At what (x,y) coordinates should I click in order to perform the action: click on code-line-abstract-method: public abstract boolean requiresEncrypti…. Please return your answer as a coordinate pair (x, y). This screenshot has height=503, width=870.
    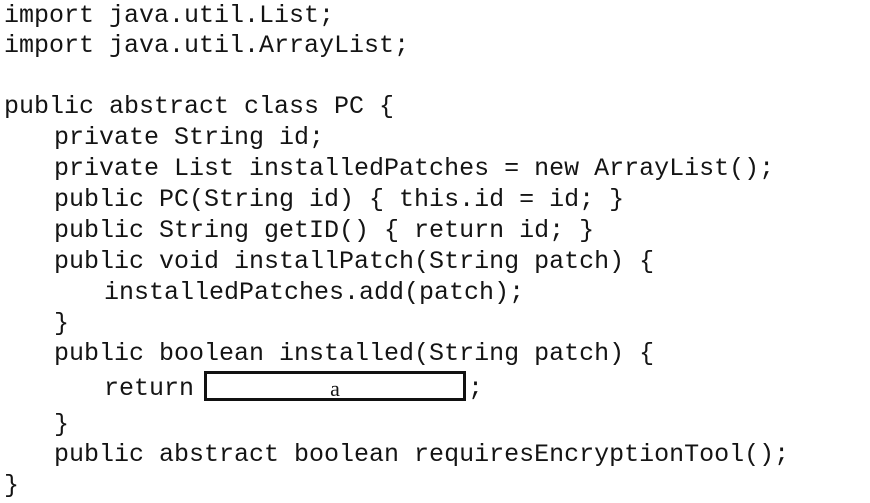
    Looking at the image, I should click on (422, 454).